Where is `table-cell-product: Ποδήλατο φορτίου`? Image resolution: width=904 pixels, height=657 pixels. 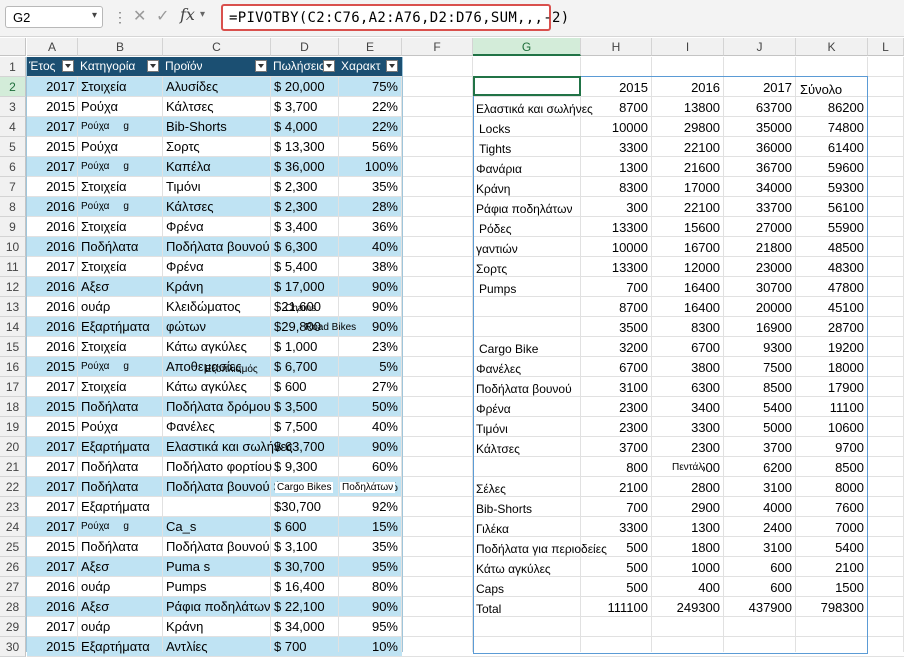 table-cell-product: Ποδήλατο φορτίου is located at coordinates (219, 466).